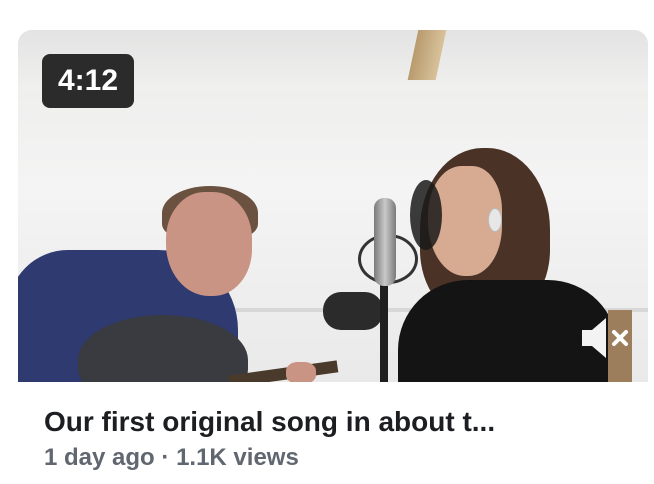 The width and height of the screenshot is (654, 484). Describe the element at coordinates (237, 457) in the screenshot. I see `view-count: 1.1K views` at that location.